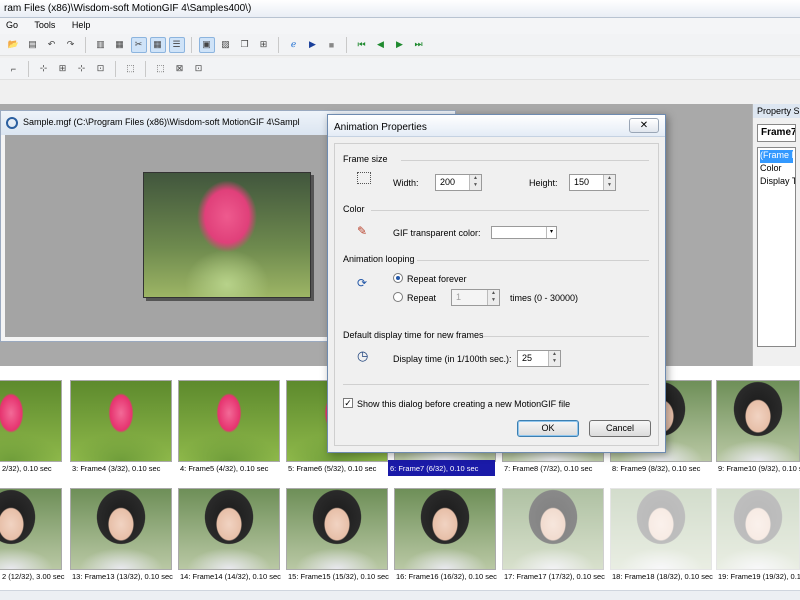 This screenshot has height=600, width=800. Describe the element at coordinates (12, 123) in the screenshot. I see `document-icon` at that location.